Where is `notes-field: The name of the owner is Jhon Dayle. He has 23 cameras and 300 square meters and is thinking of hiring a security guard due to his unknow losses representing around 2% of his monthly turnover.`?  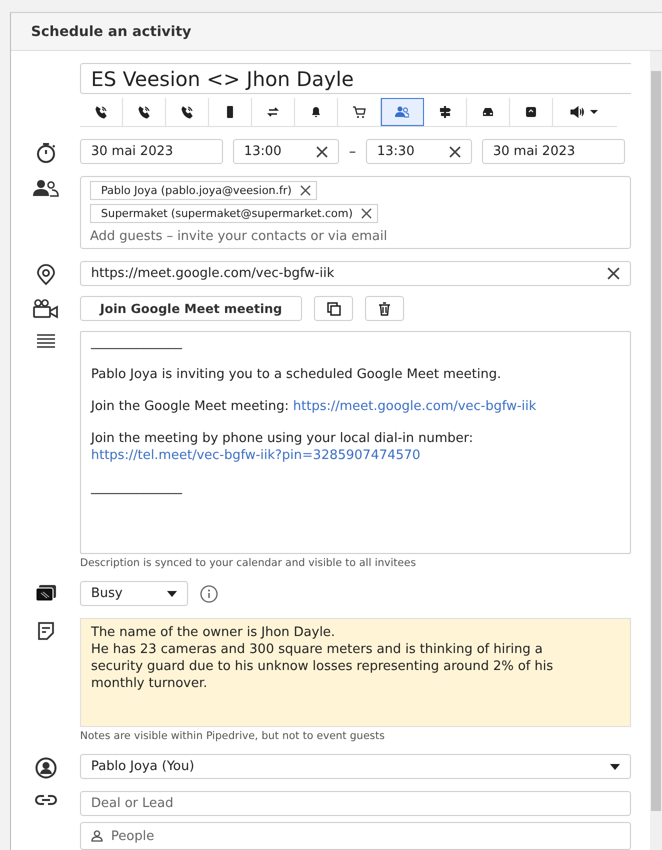
notes-field: The name of the owner is Jhon Dayle. He has 23 cameras and 300 square meters and is thinking of hiring a security guard due to his unknow losses representing around 2% of his monthly turnover. is located at coordinates (355, 672).